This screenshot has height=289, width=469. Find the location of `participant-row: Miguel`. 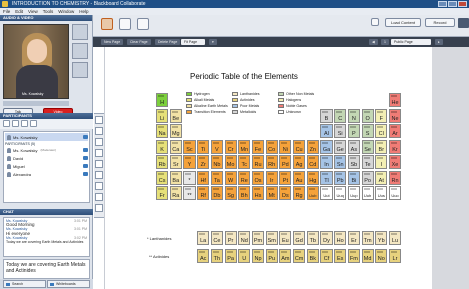

participant-row: Miguel is located at coordinates (46, 166).